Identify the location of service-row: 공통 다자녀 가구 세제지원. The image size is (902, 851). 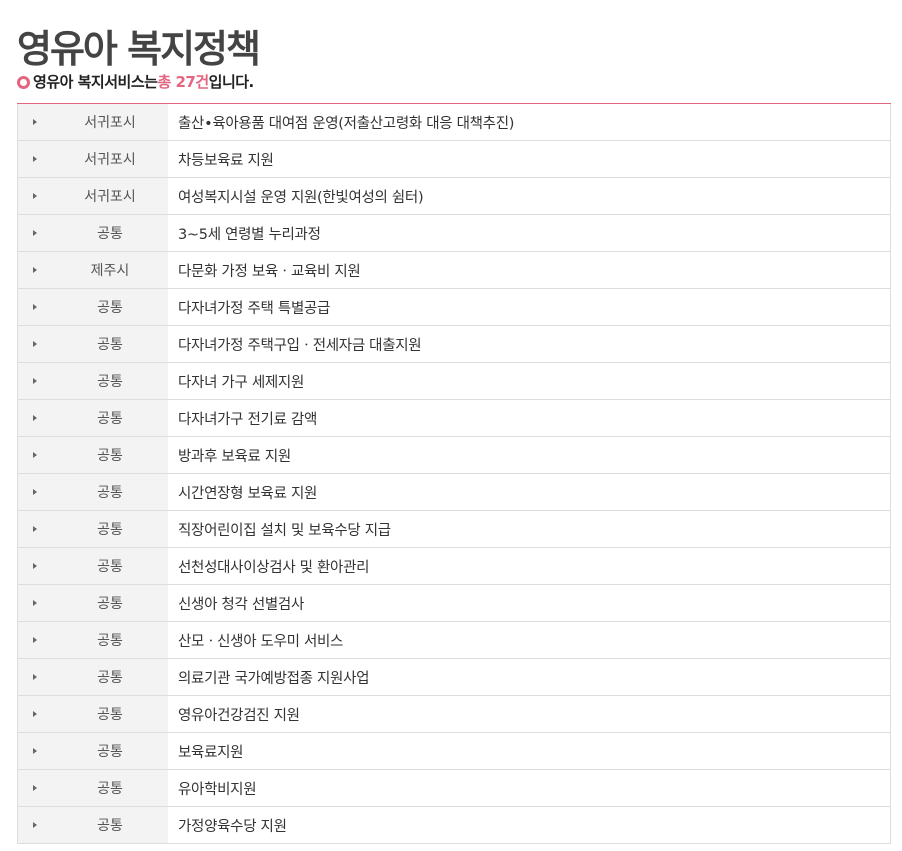
(454, 381).